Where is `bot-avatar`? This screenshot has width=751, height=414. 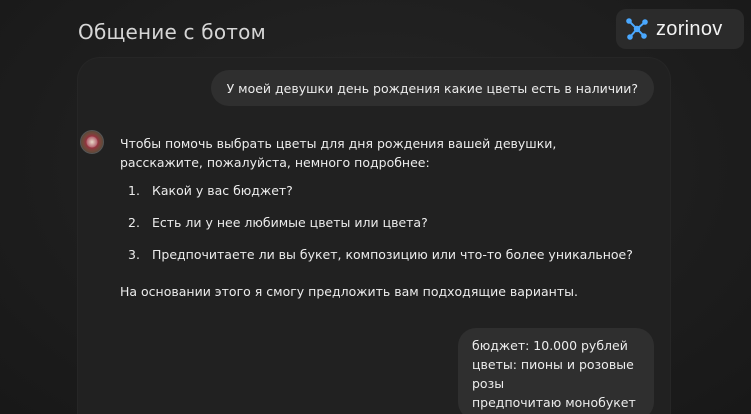 bot-avatar is located at coordinates (92, 142).